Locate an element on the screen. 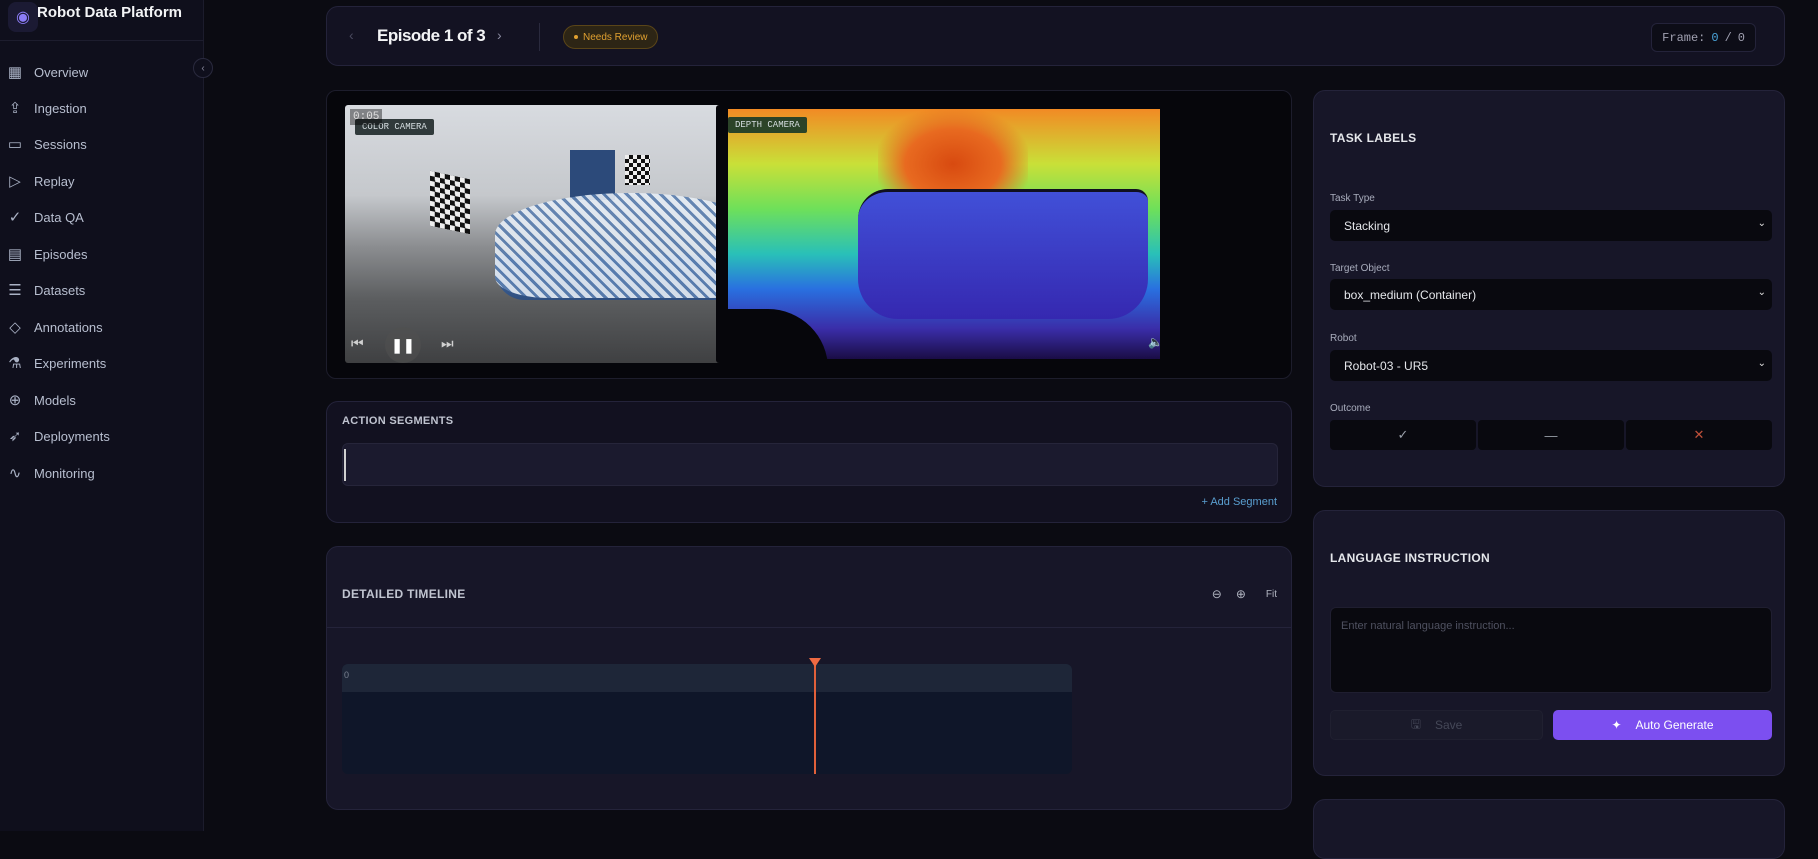  timeline-tools: ⊖ ⊕ Fit is located at coordinates (1244, 594).